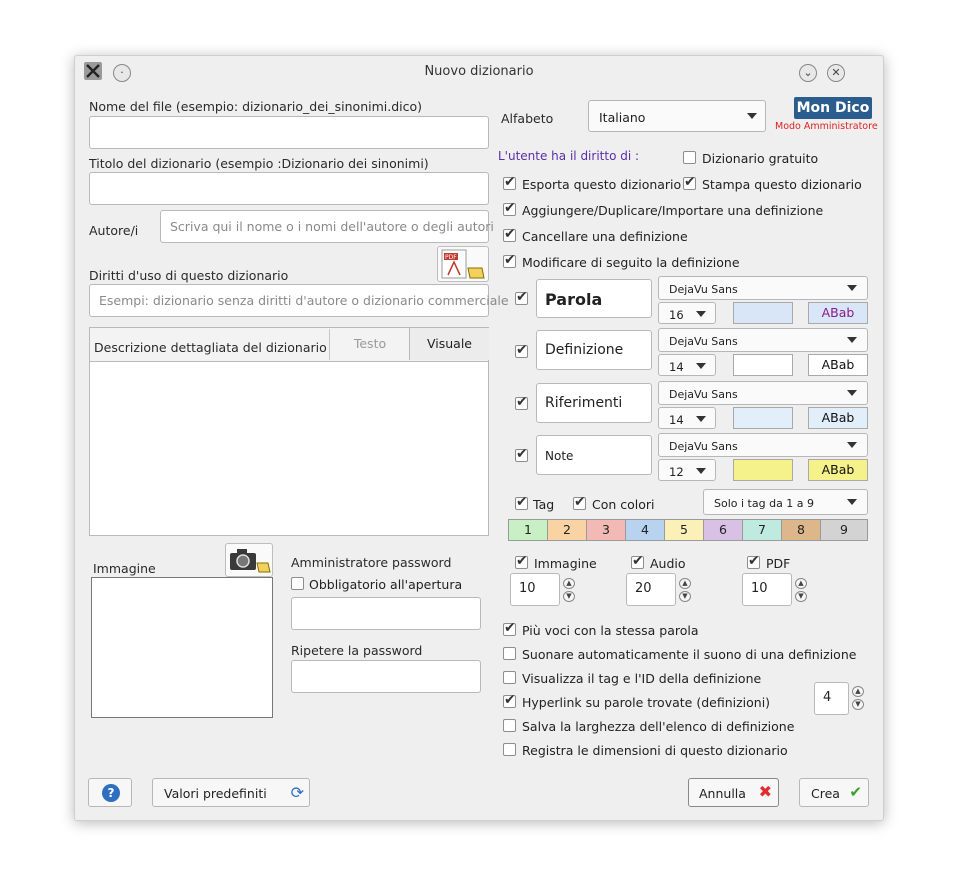 This screenshot has width=958, height=883. What do you see at coordinates (763, 288) in the screenshot?
I see `field-parola-font-select: DejaVu Sans` at bounding box center [763, 288].